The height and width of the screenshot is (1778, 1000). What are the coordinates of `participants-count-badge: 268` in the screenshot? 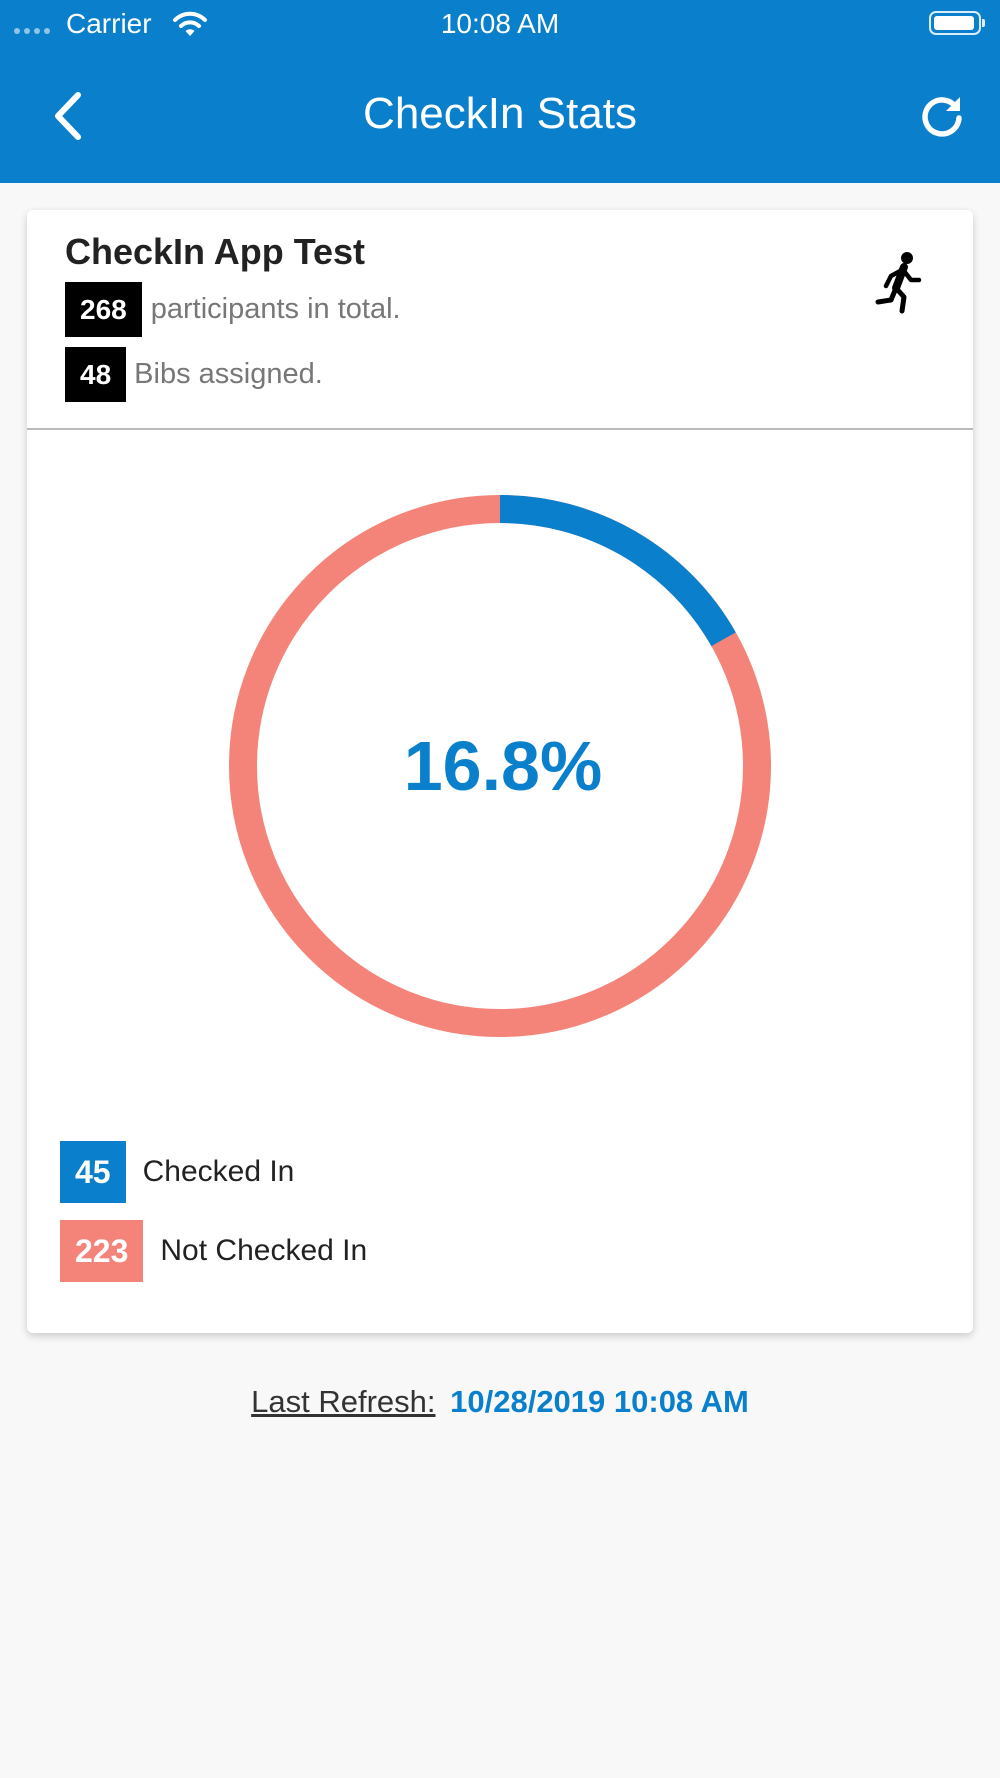 It's located at (103, 309).